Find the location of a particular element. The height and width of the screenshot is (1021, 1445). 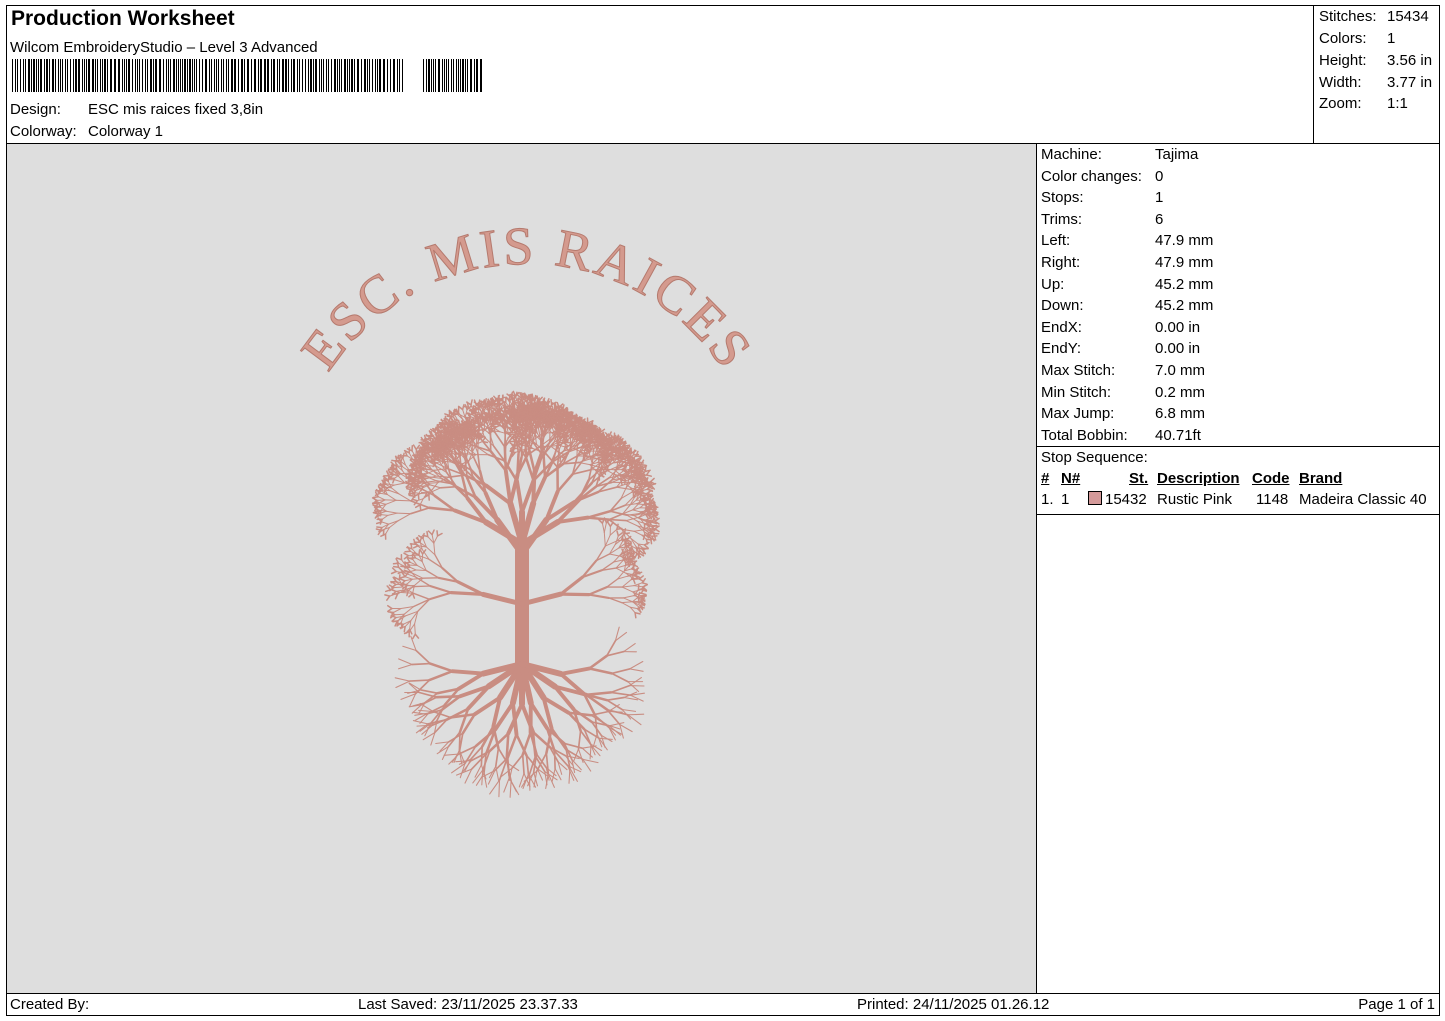

tree-of-life-icon is located at coordinates (515, 594).